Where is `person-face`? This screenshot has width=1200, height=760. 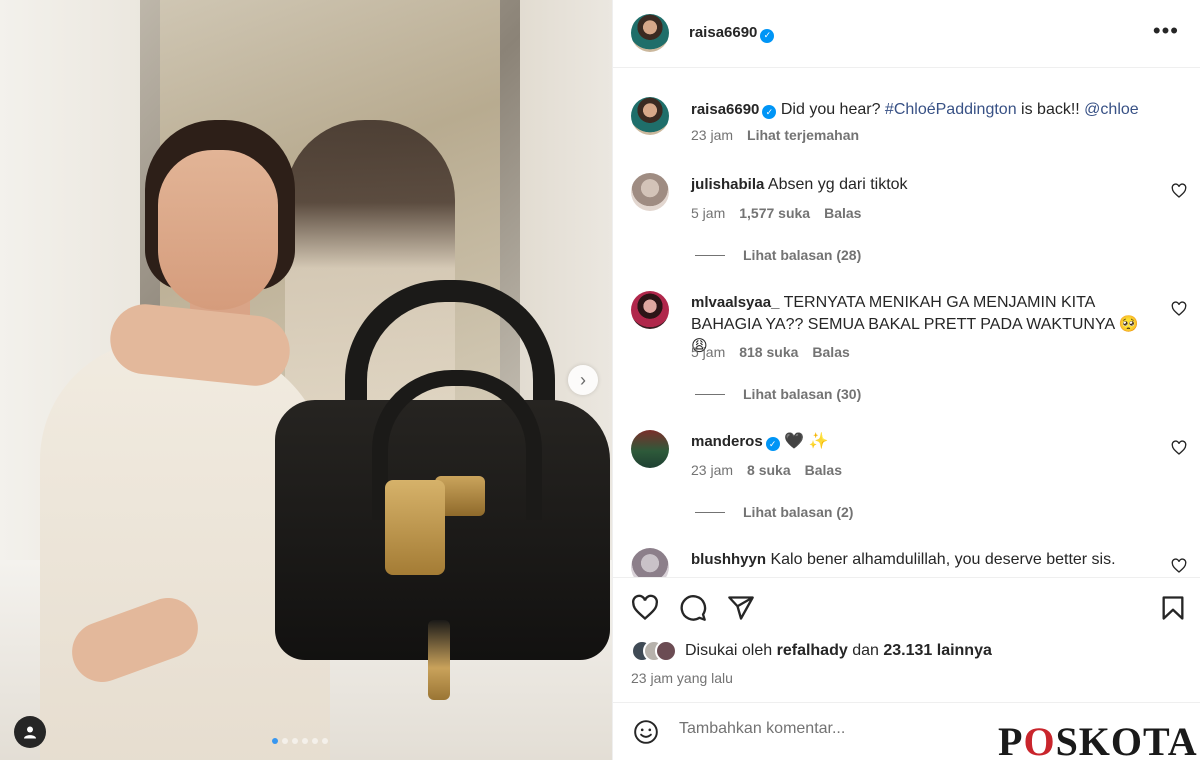 person-face is located at coordinates (218, 230).